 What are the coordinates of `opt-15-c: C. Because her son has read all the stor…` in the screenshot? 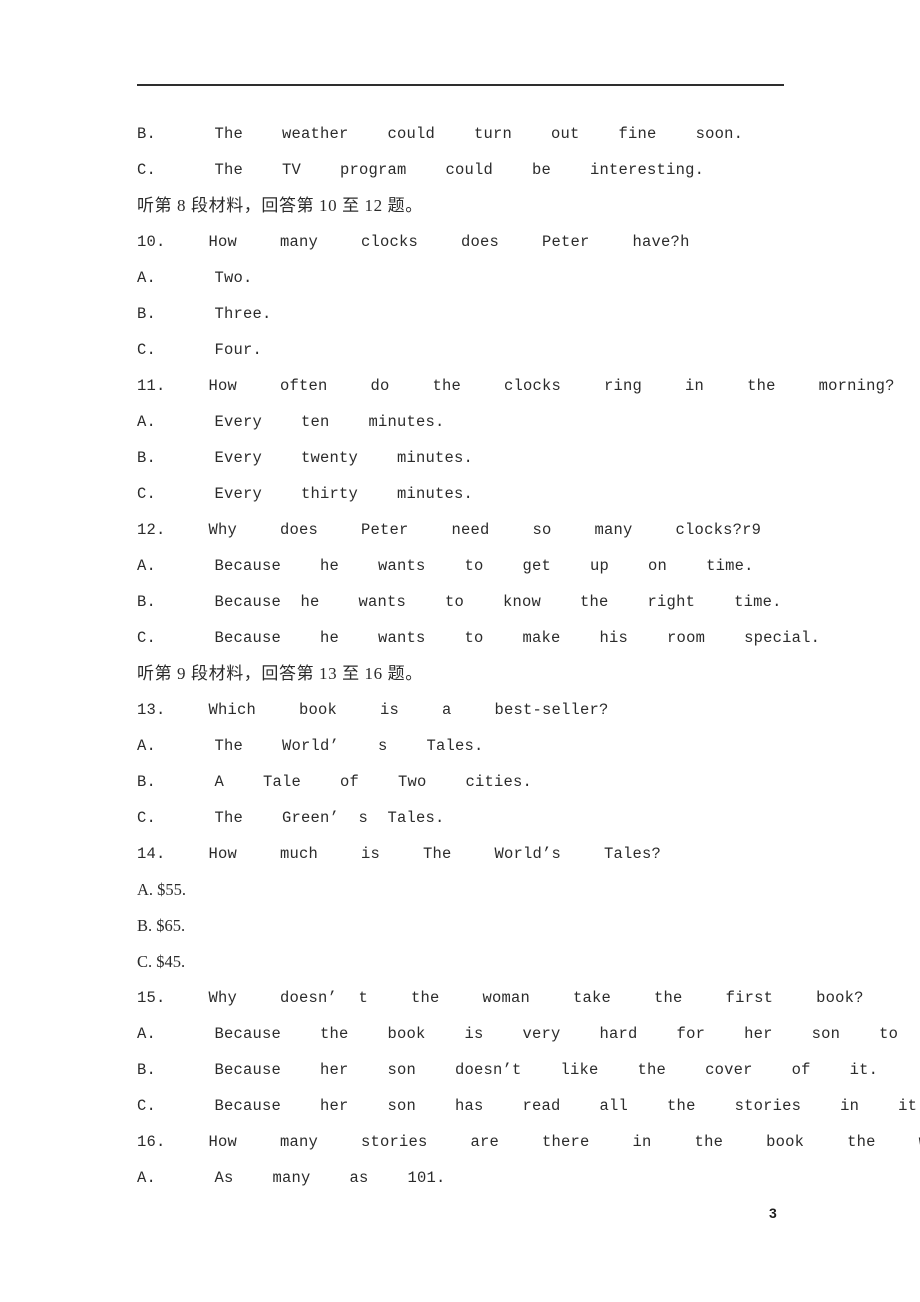 It's located at (528, 1106).